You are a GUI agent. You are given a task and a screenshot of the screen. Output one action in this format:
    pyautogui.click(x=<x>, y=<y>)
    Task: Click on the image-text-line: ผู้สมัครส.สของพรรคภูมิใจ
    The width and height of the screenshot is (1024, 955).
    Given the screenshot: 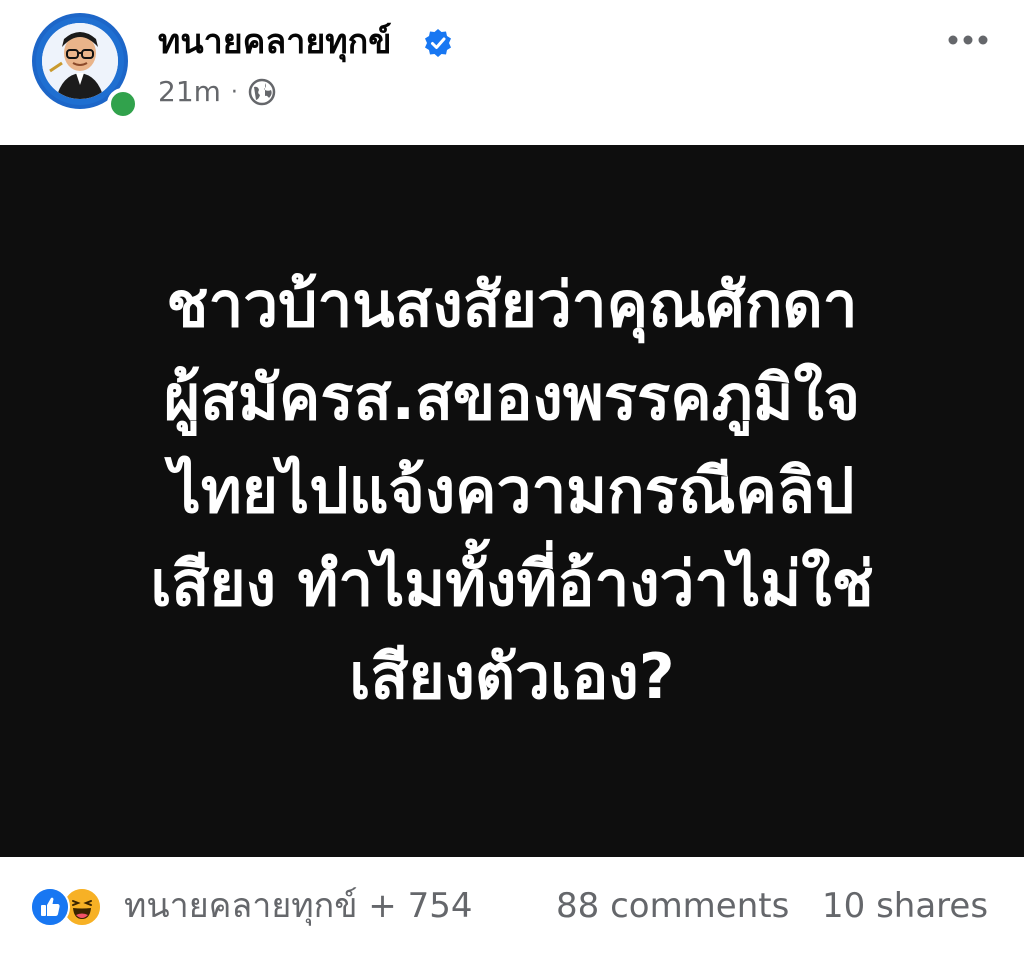 What is the action you would take?
    pyautogui.click(x=512, y=397)
    